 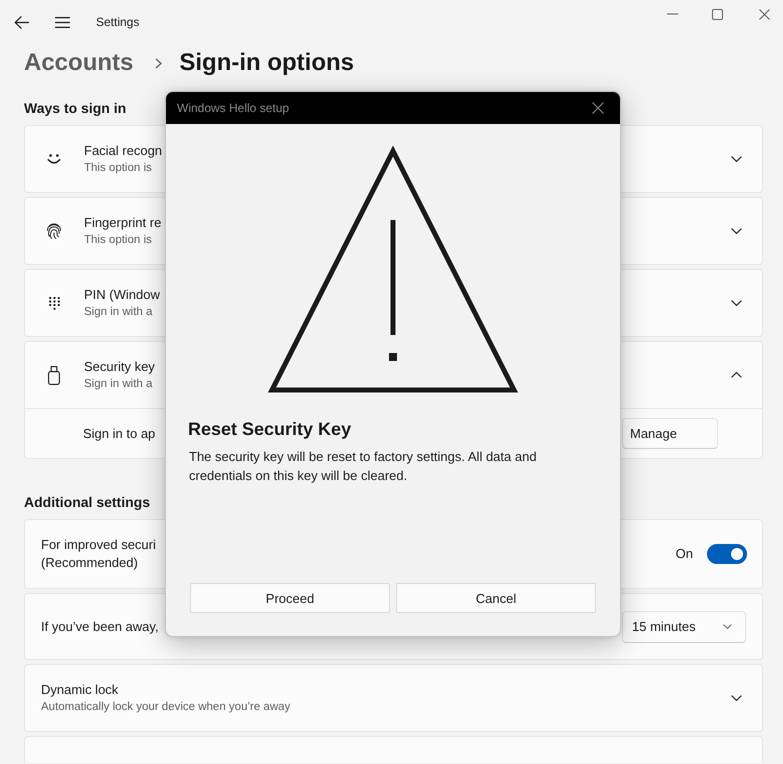 I want to click on maximize-icon, so click(x=717, y=14).